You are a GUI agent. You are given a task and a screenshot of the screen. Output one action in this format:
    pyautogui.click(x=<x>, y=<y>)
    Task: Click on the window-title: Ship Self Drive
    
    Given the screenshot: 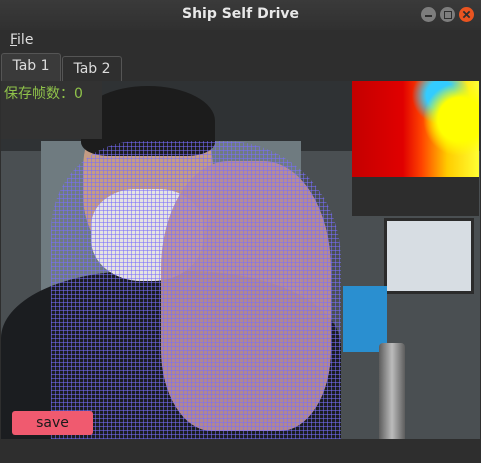 What is the action you would take?
    pyautogui.click(x=240, y=14)
    